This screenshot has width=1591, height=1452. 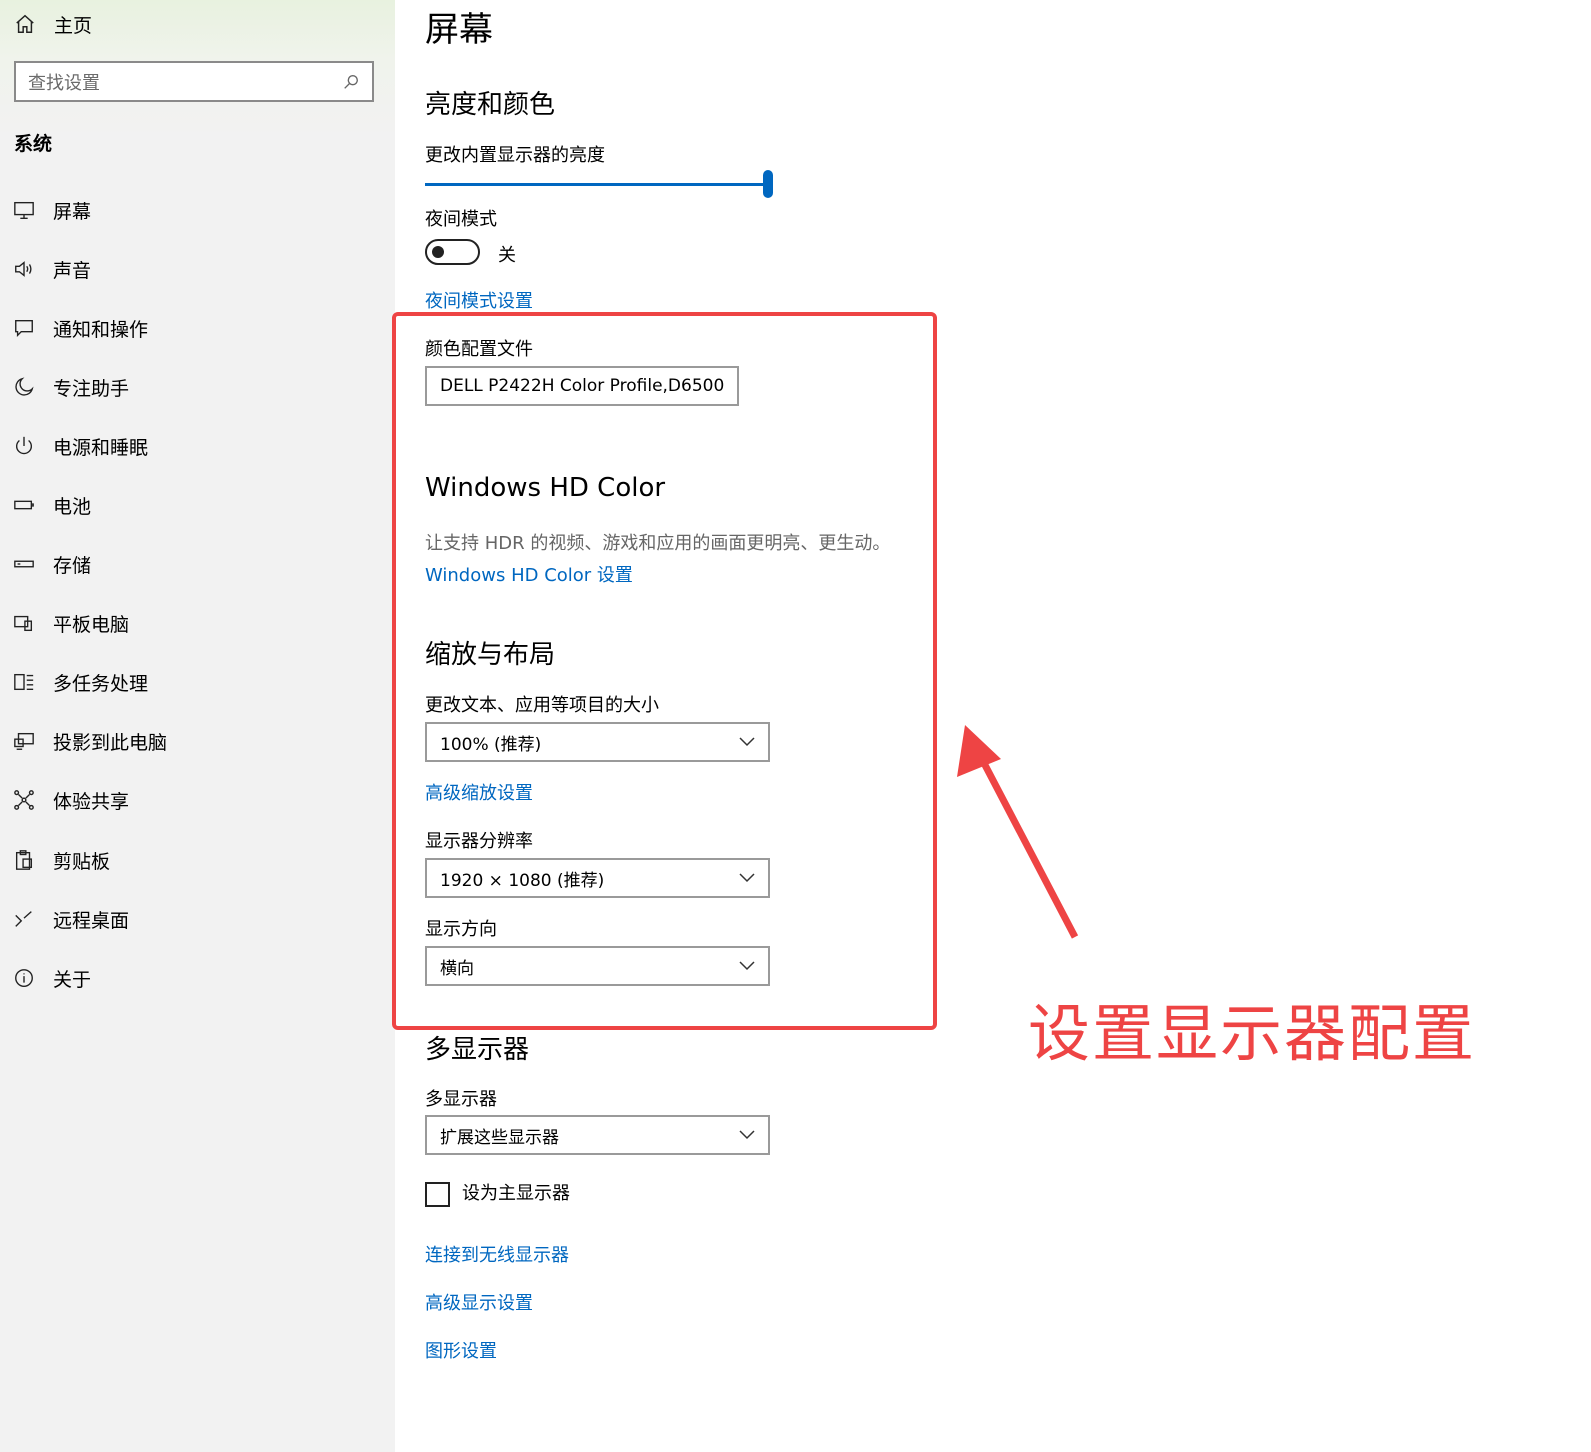 What do you see at coordinates (499, 1137) in the screenshot?
I see `multi-display-value: 扩展这些显示器` at bounding box center [499, 1137].